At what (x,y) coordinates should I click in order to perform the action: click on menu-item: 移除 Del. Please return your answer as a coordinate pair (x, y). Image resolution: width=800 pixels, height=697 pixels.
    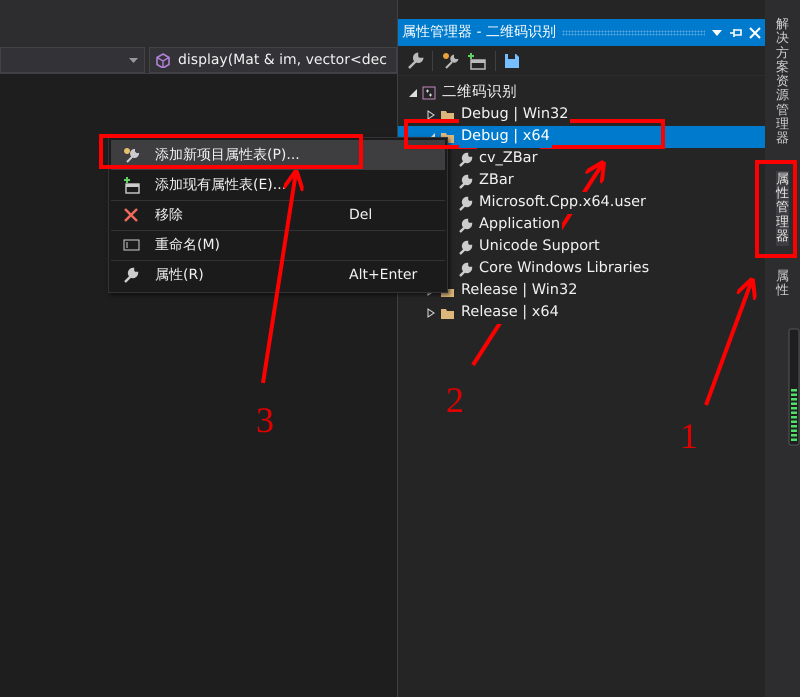
    Looking at the image, I should click on (278, 215).